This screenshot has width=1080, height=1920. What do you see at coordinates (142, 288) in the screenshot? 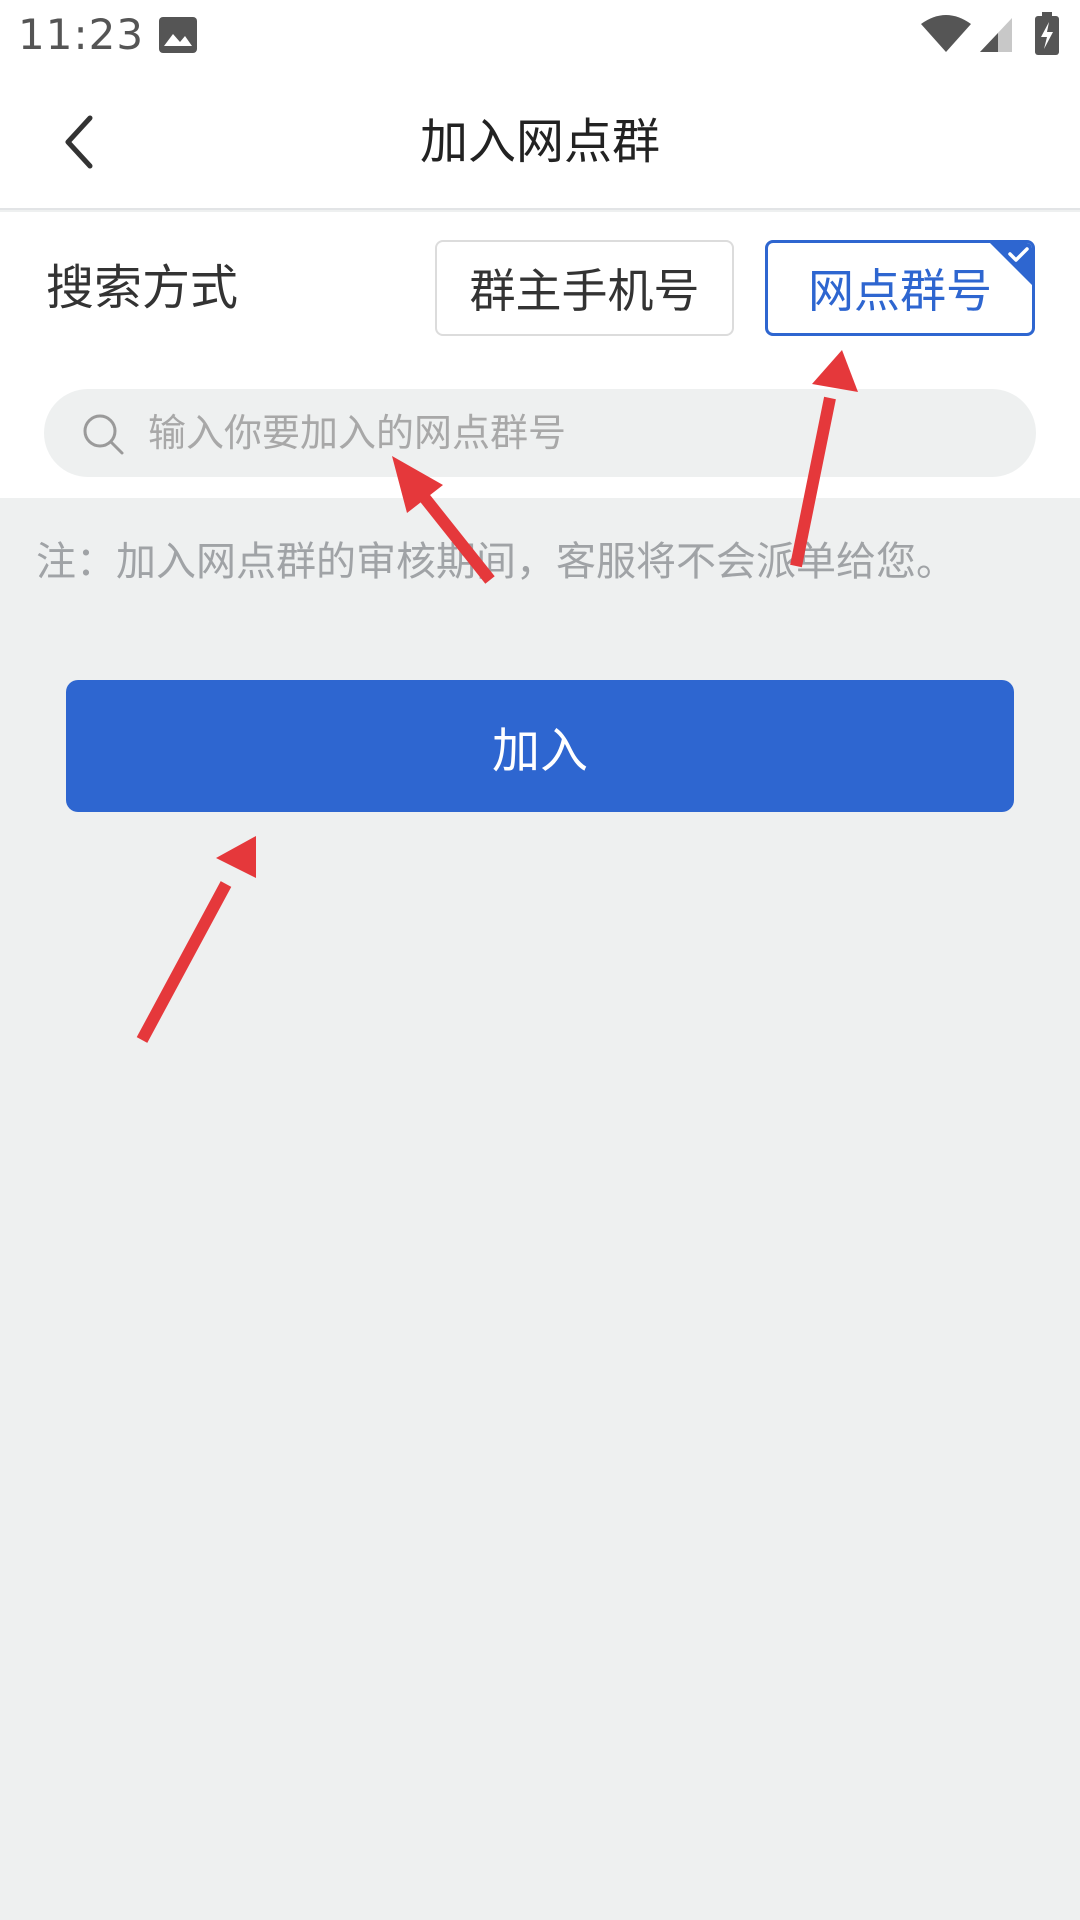
I see `search-method-label: 搜索方式` at bounding box center [142, 288].